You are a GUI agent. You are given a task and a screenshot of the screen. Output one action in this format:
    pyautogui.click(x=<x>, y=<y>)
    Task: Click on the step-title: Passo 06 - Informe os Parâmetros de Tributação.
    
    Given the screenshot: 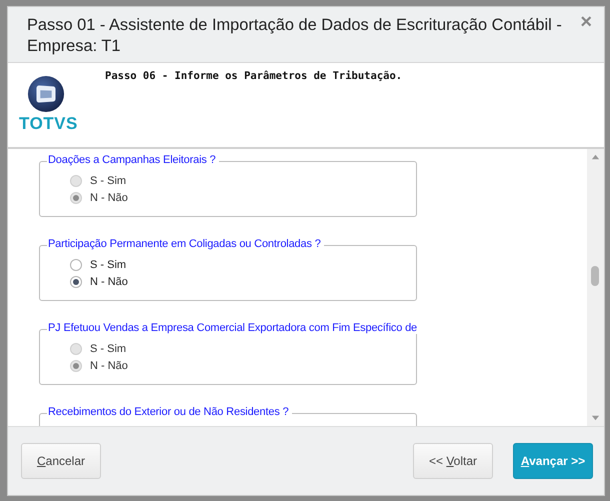 What is the action you would take?
    pyautogui.click(x=253, y=76)
    